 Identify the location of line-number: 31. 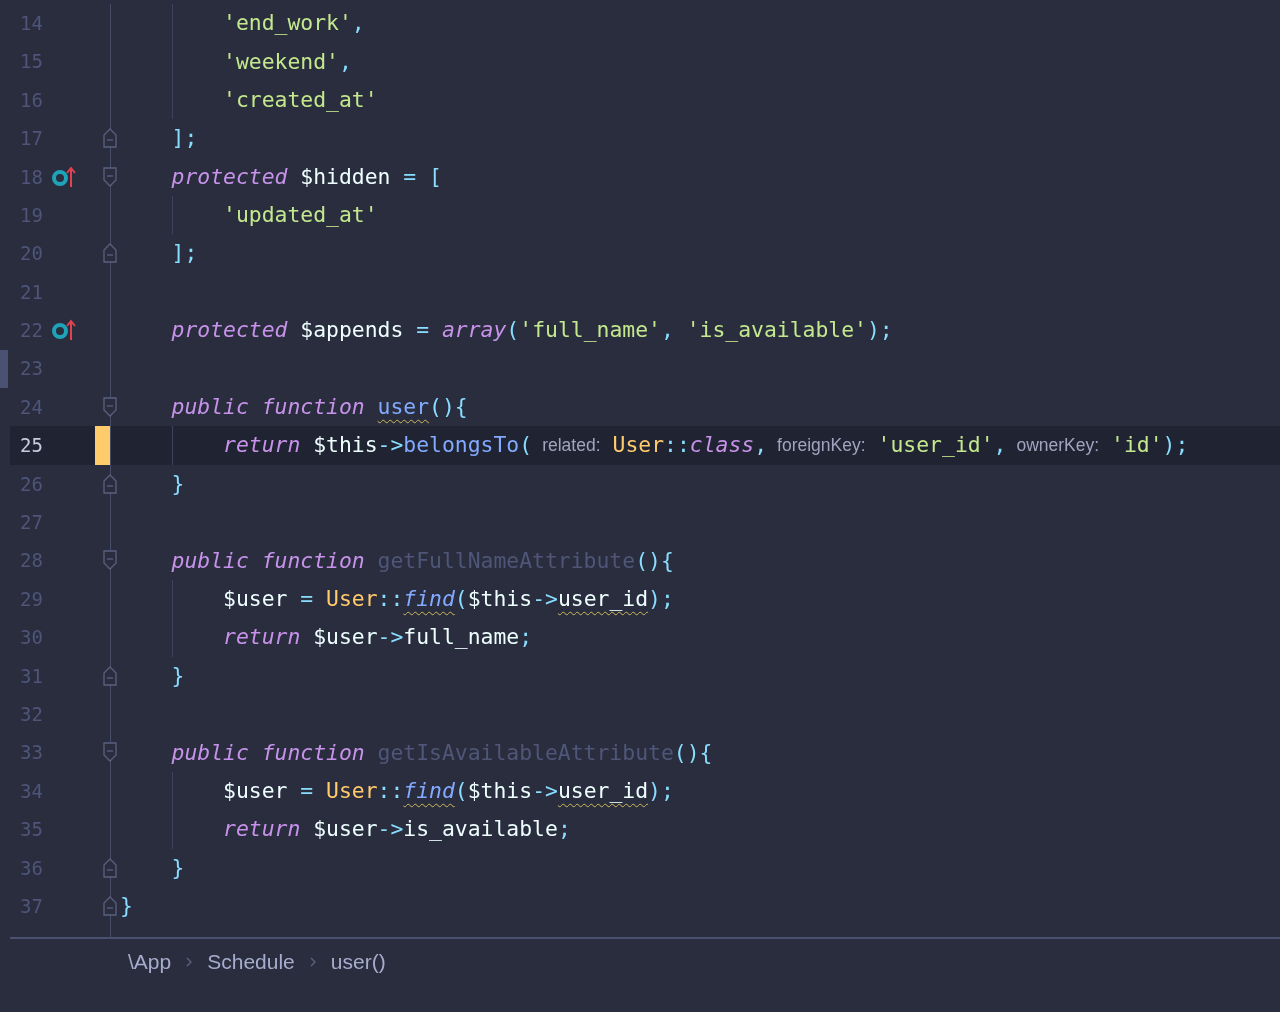
(31, 676).